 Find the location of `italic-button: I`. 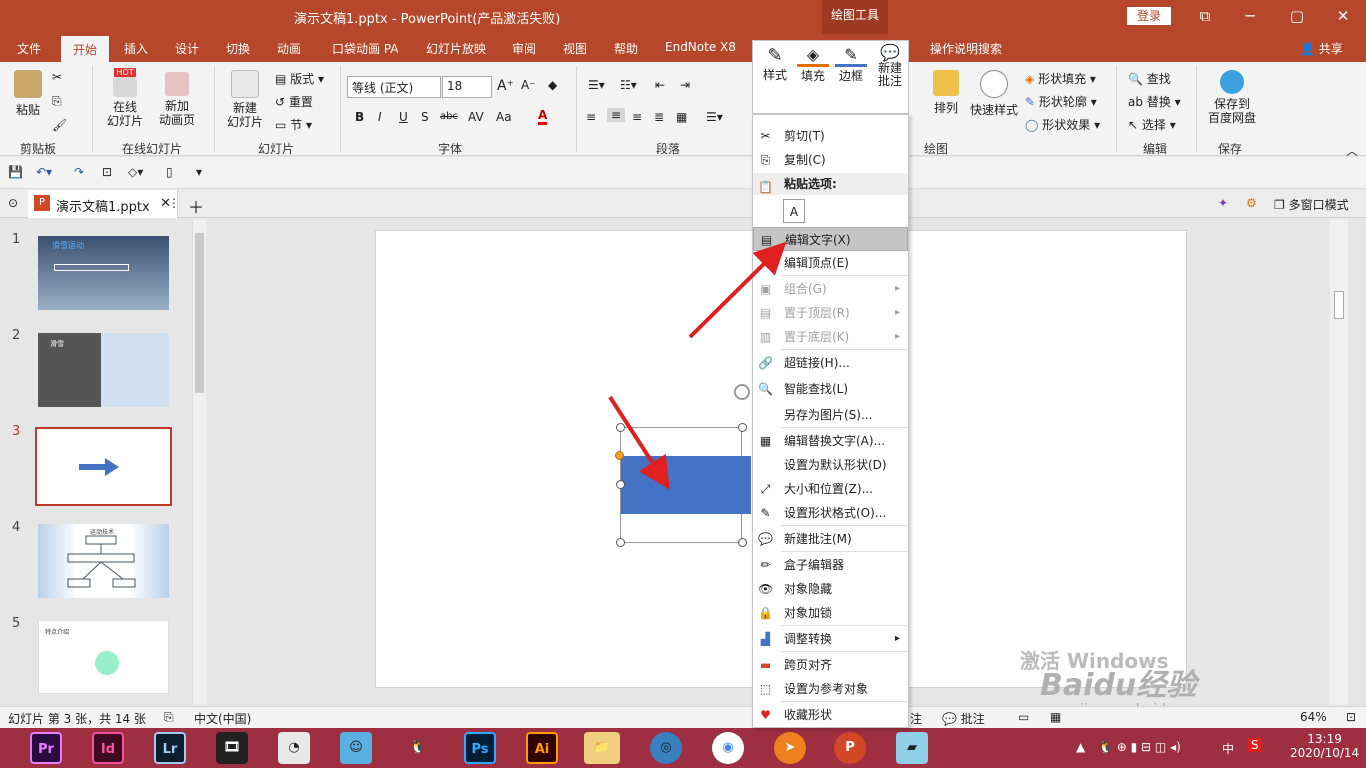

italic-button: I is located at coordinates (380, 117).